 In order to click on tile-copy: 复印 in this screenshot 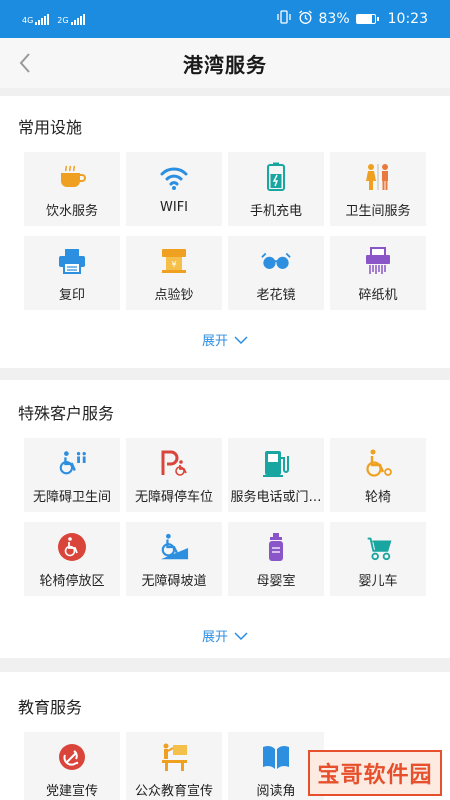, I will do `click(72, 273)`.